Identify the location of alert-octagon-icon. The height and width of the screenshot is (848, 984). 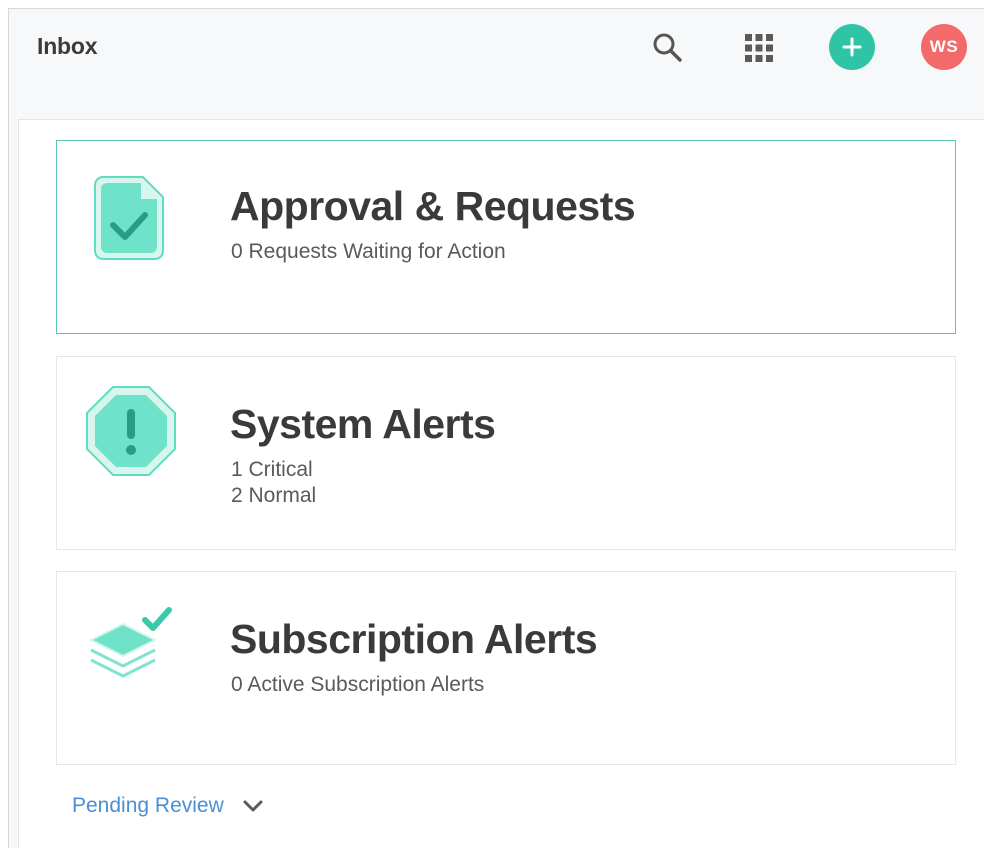
(131, 431).